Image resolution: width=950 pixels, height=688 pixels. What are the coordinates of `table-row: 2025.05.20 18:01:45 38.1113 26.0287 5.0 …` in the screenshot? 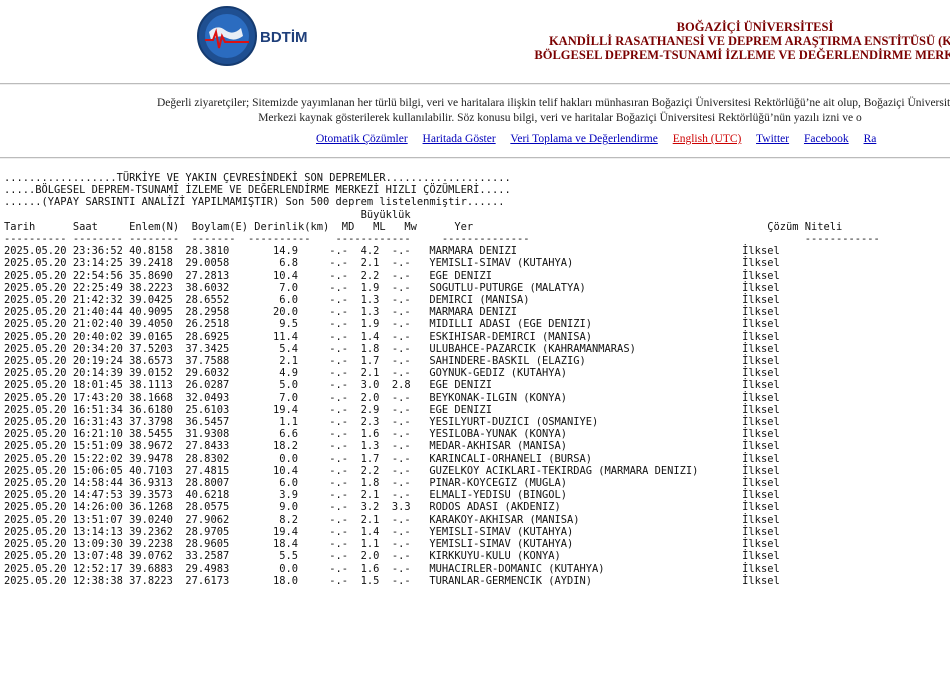 It's located at (392, 385).